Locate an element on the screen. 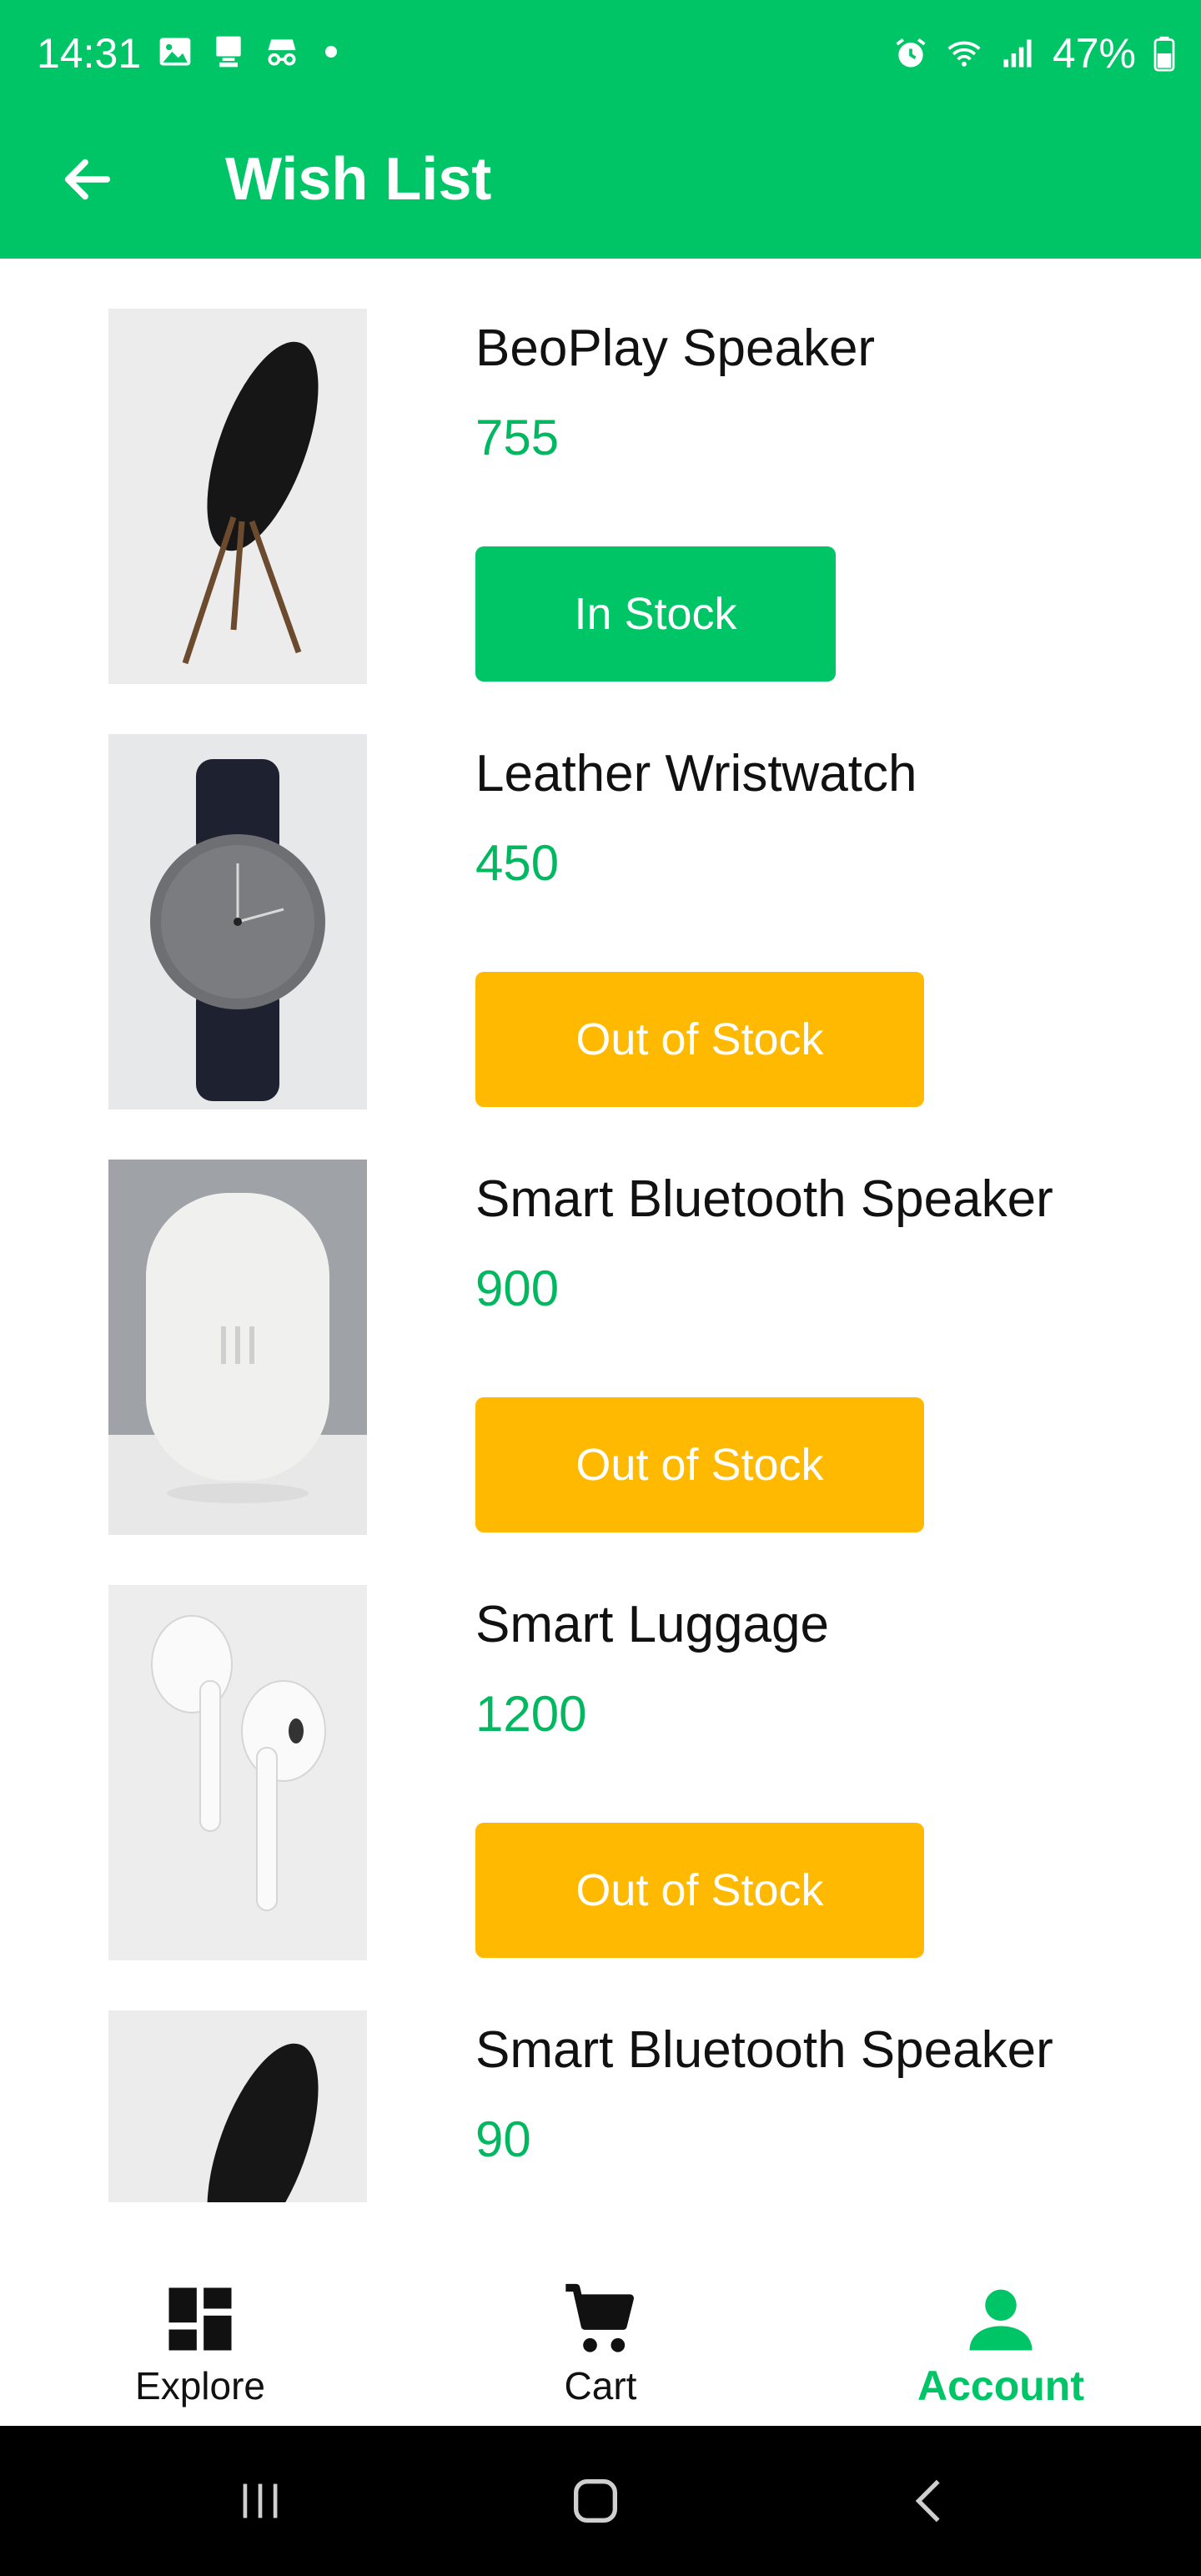 This screenshot has height=2576, width=1201. recents-icon is located at coordinates (260, 2500).